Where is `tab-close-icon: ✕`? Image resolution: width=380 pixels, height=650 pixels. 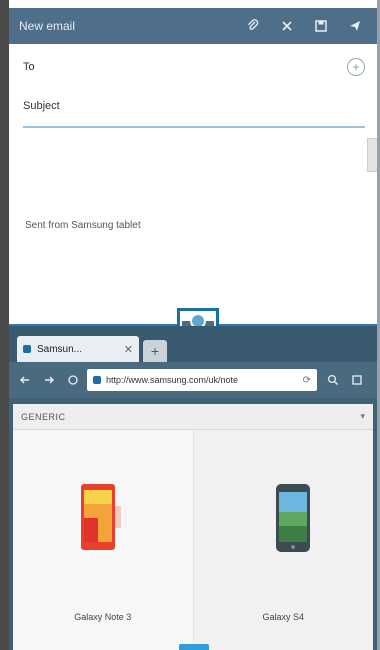 tab-close-icon: ✕ is located at coordinates (128, 349).